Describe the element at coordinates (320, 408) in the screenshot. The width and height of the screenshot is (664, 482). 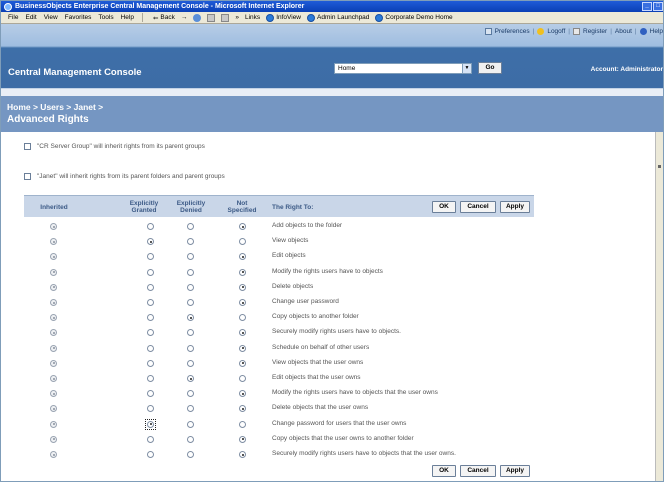
I see `right-label: Delete objects that the user owns` at that location.